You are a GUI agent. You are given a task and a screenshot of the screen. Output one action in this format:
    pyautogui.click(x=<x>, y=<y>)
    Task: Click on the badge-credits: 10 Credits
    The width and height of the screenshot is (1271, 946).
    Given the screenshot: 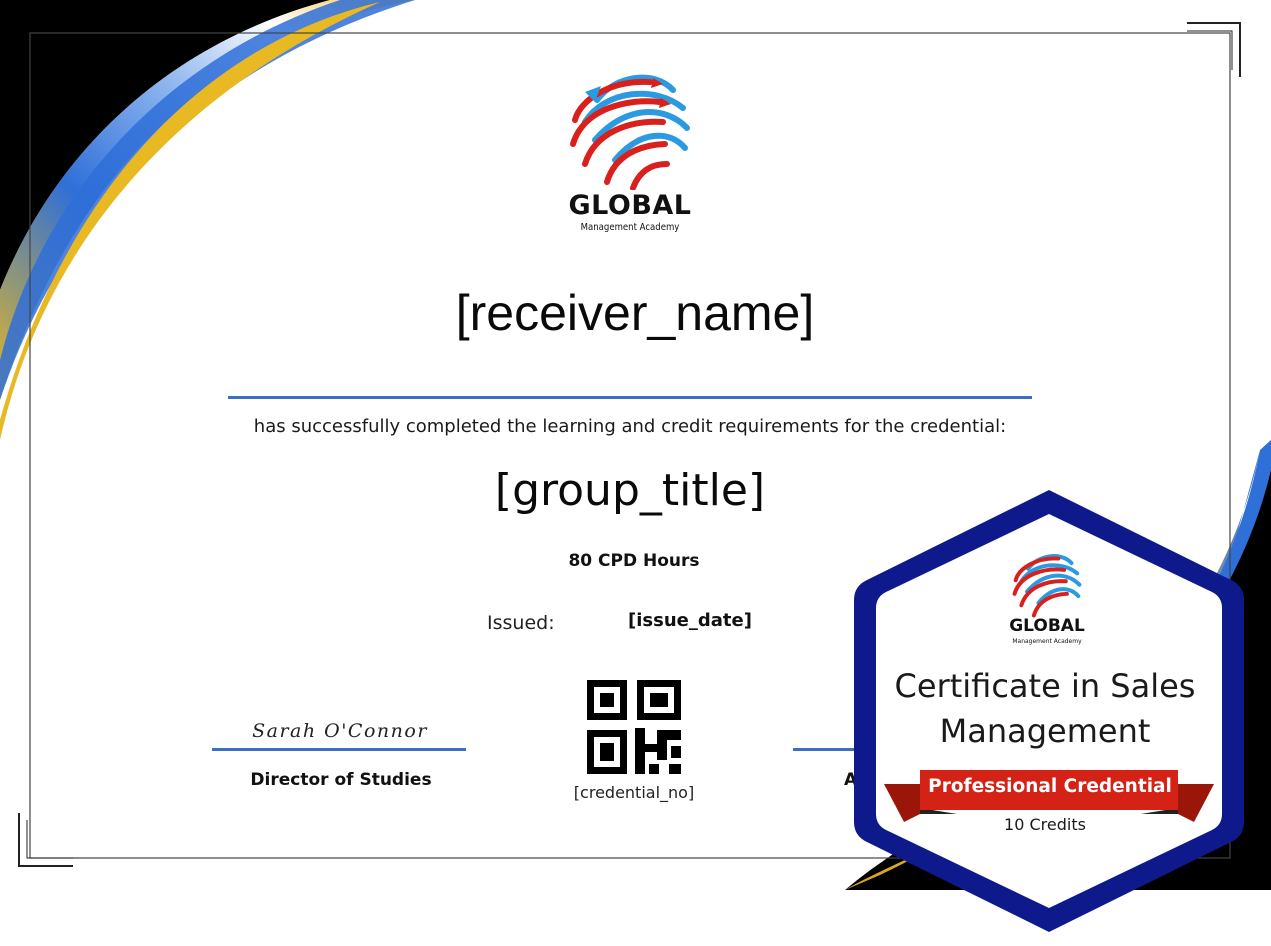 What is the action you would take?
    pyautogui.click(x=1045, y=824)
    